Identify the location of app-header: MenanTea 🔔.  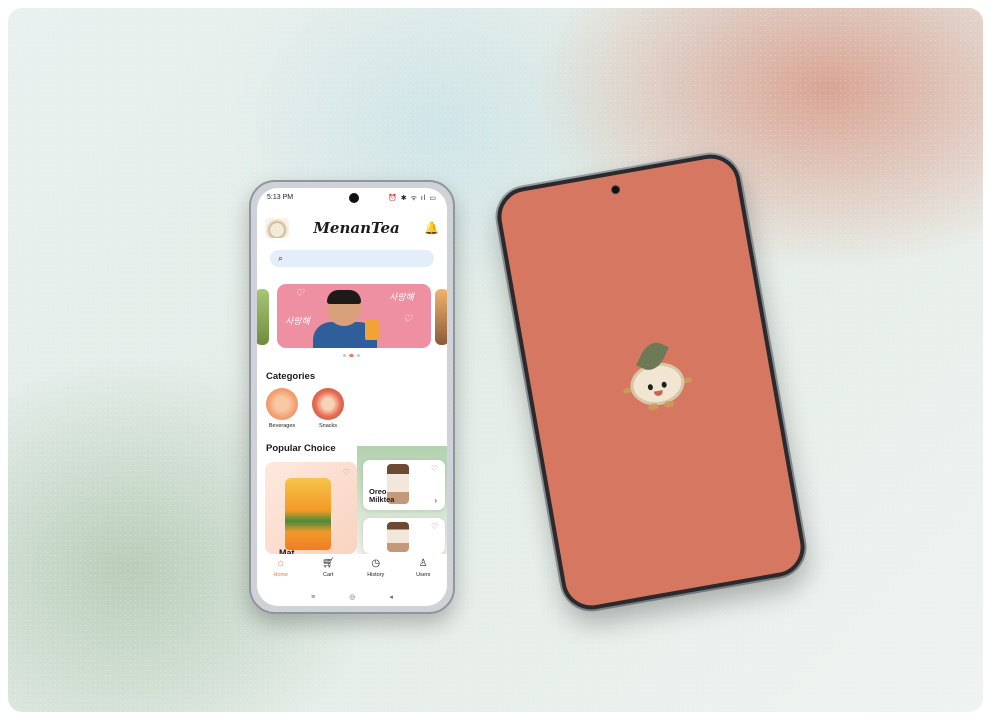
(352, 228).